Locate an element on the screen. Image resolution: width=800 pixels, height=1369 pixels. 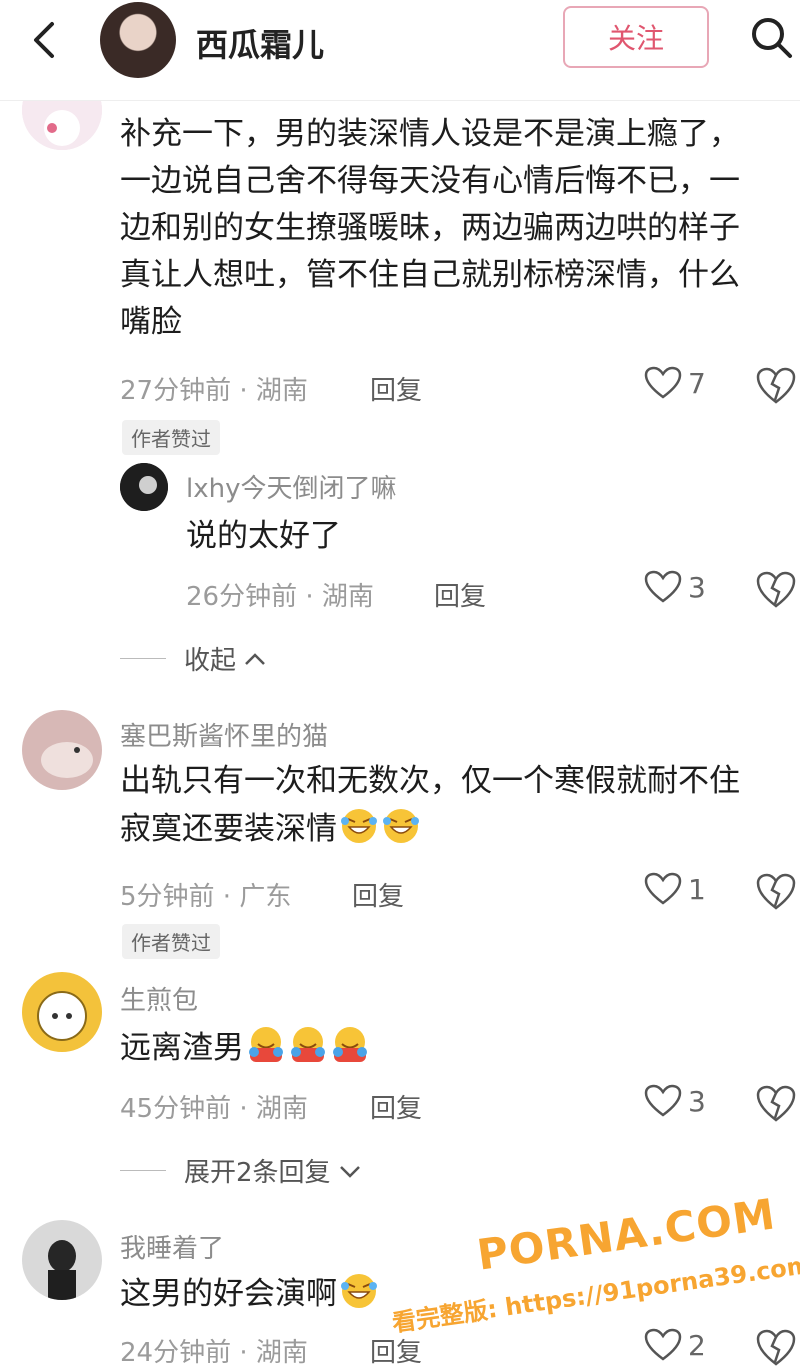
like-button: 7 is located at coordinates (675, 383).